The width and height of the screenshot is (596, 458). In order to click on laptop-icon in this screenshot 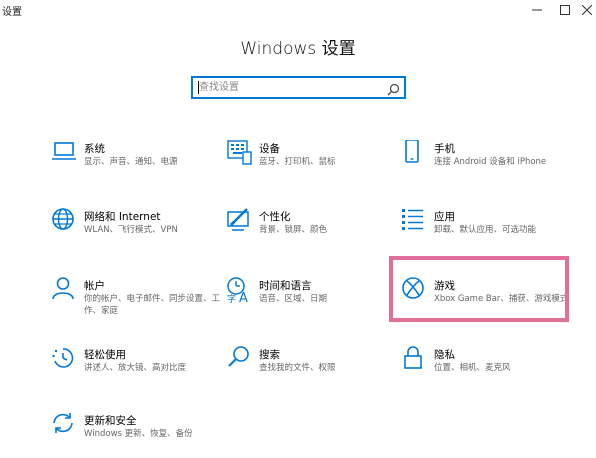, I will do `click(65, 153)`.